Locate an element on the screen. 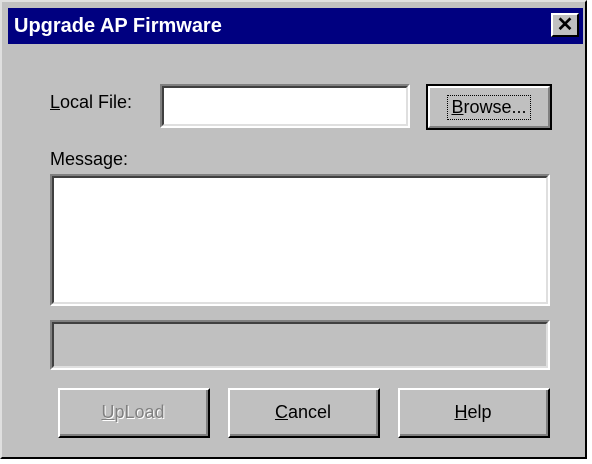 The width and height of the screenshot is (592, 464). local-file-input is located at coordinates (285, 106).